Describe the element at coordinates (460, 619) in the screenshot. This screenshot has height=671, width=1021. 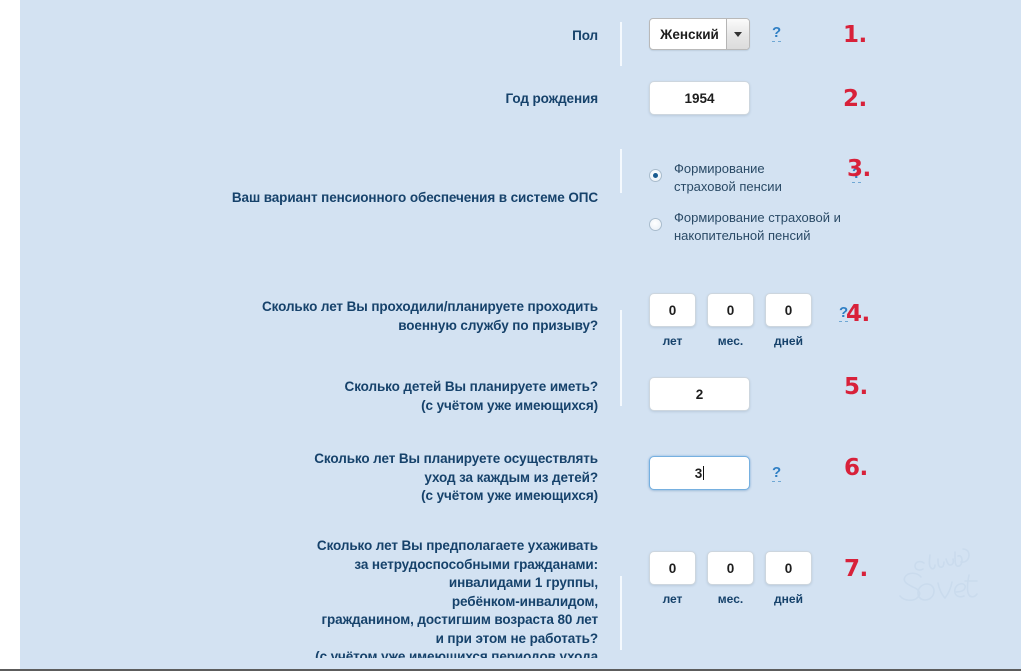
I see `disabled-care-label-line-5: гражданином, достигшим возраста 80 лет` at that location.